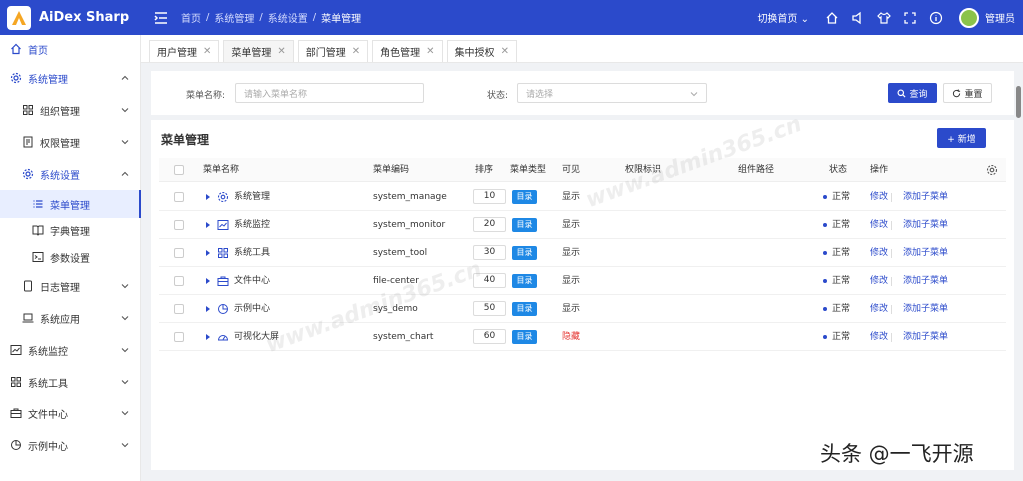 This screenshot has height=481, width=1023. I want to click on doc-icon, so click(28, 142).